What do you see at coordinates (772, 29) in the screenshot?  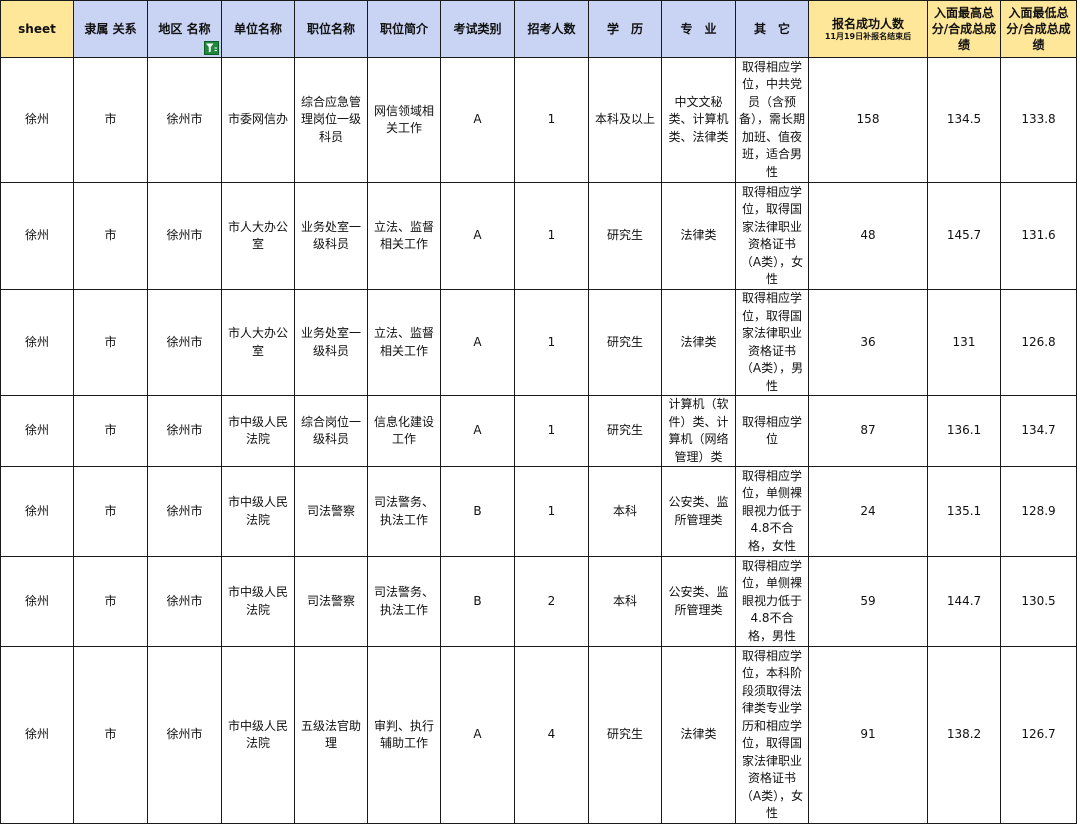 I see `header-other: 其 它` at bounding box center [772, 29].